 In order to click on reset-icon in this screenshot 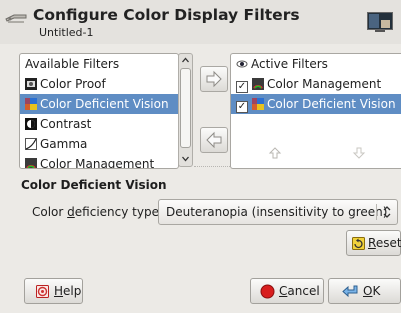, I will do `click(358, 243)`.